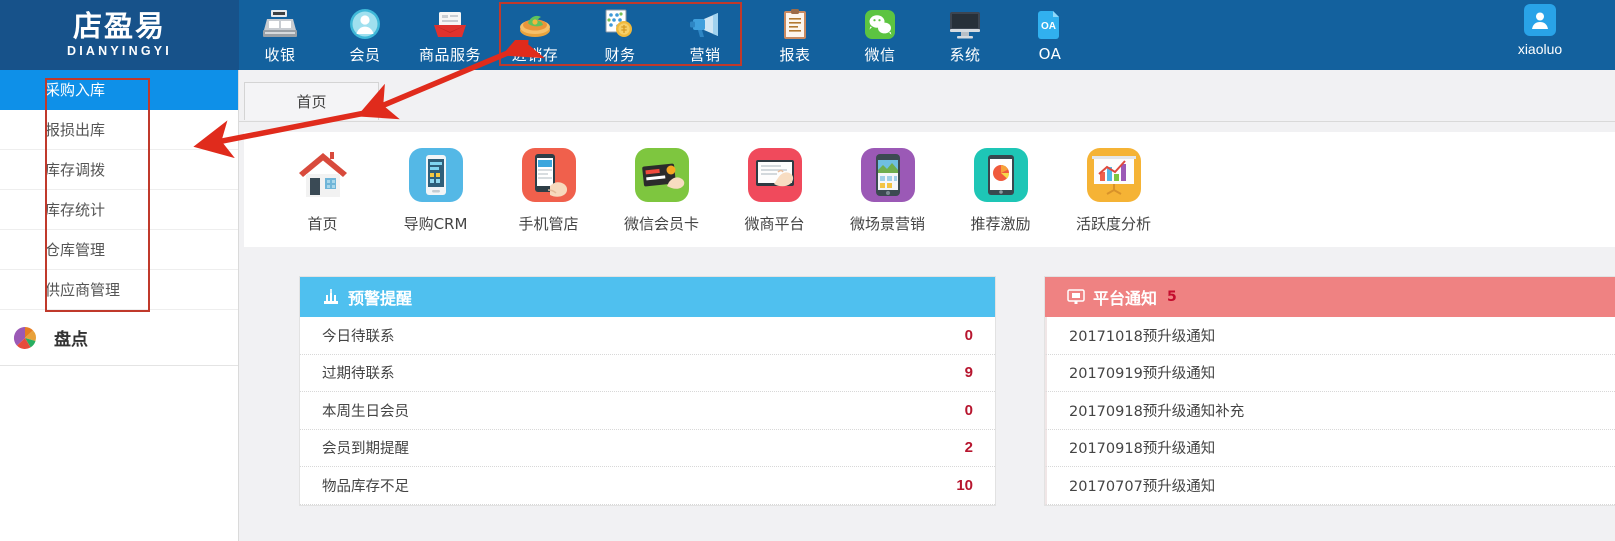 The width and height of the screenshot is (1615, 541). Describe the element at coordinates (535, 35) in the screenshot. I see `nav-item-inventory: 进销存` at that location.